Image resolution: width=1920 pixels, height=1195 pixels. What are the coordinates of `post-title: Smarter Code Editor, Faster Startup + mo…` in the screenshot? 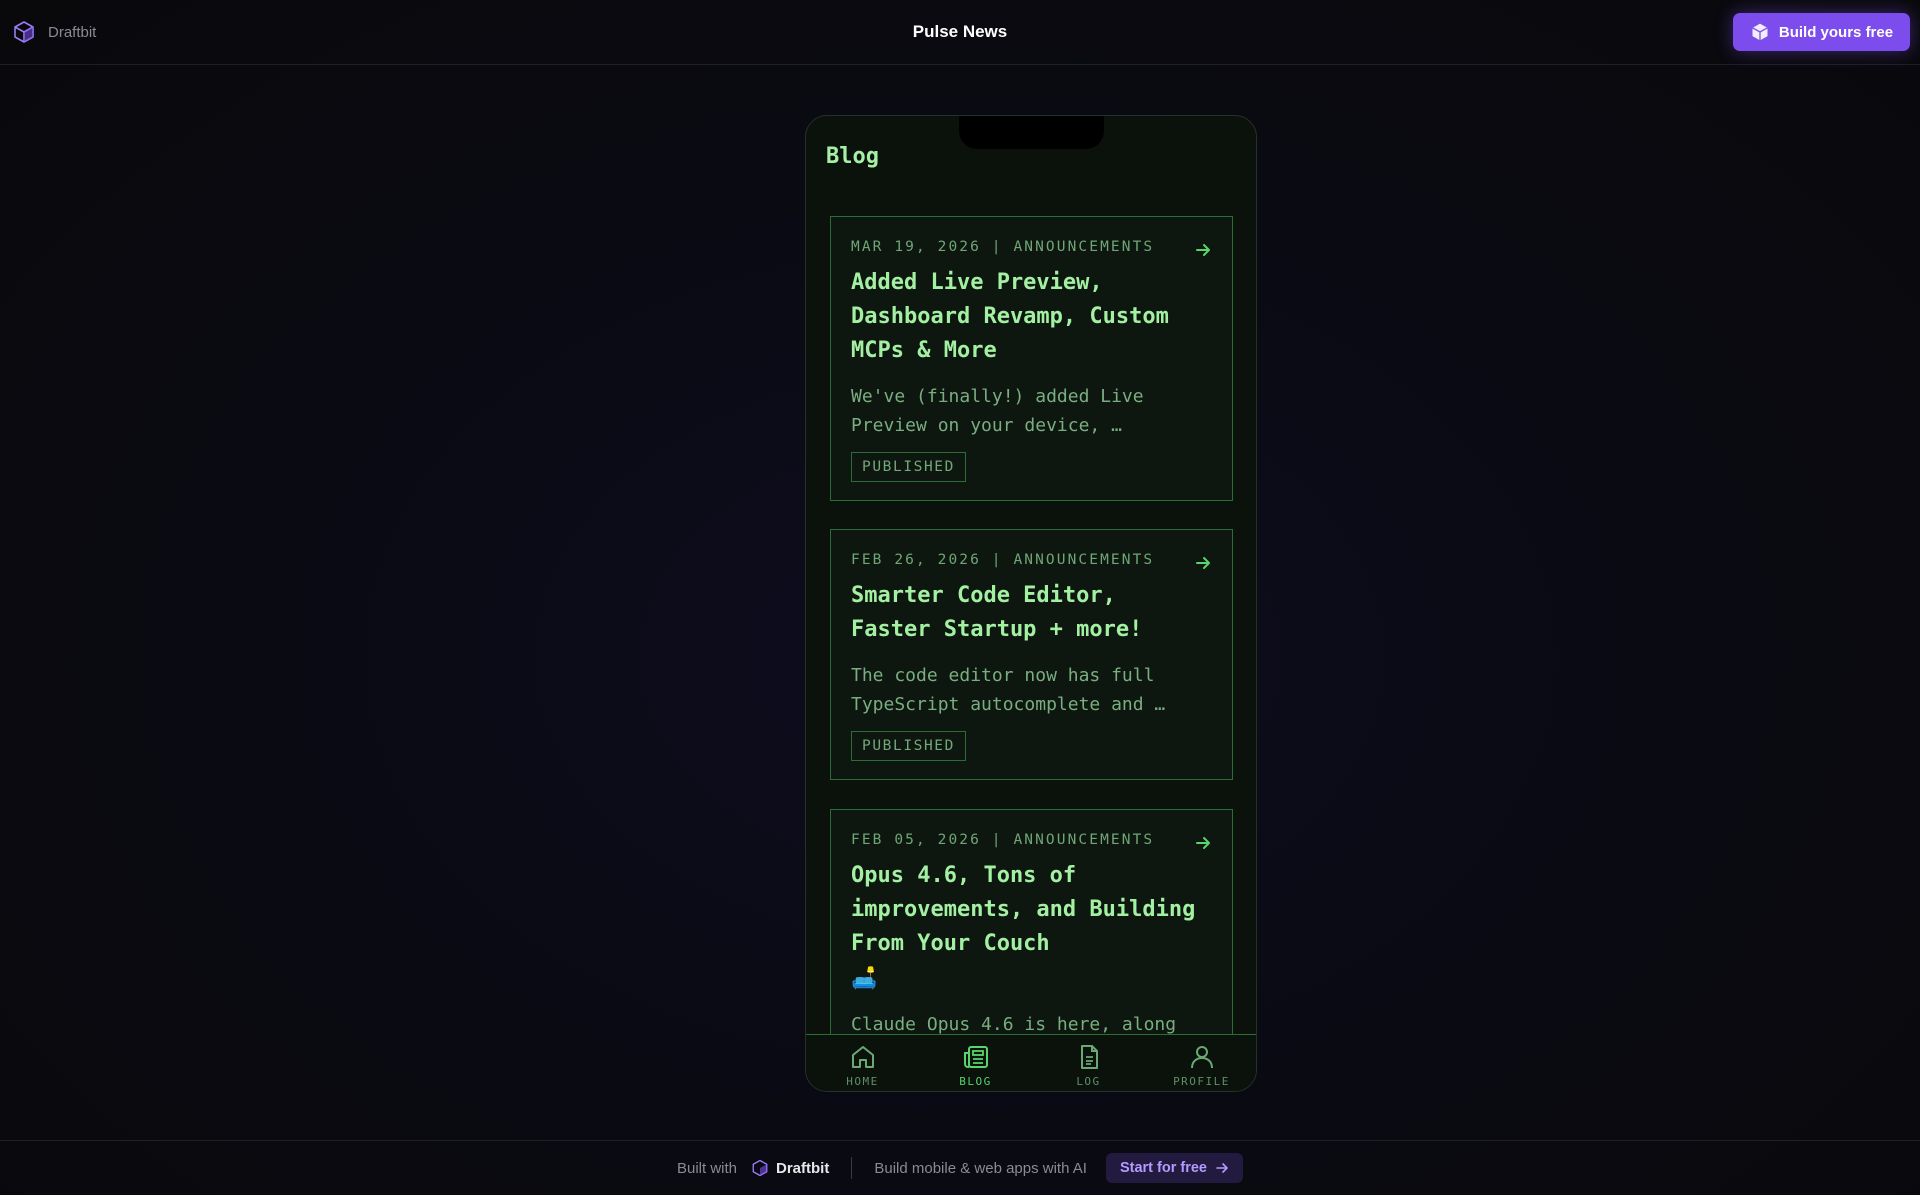 It's located at (997, 612).